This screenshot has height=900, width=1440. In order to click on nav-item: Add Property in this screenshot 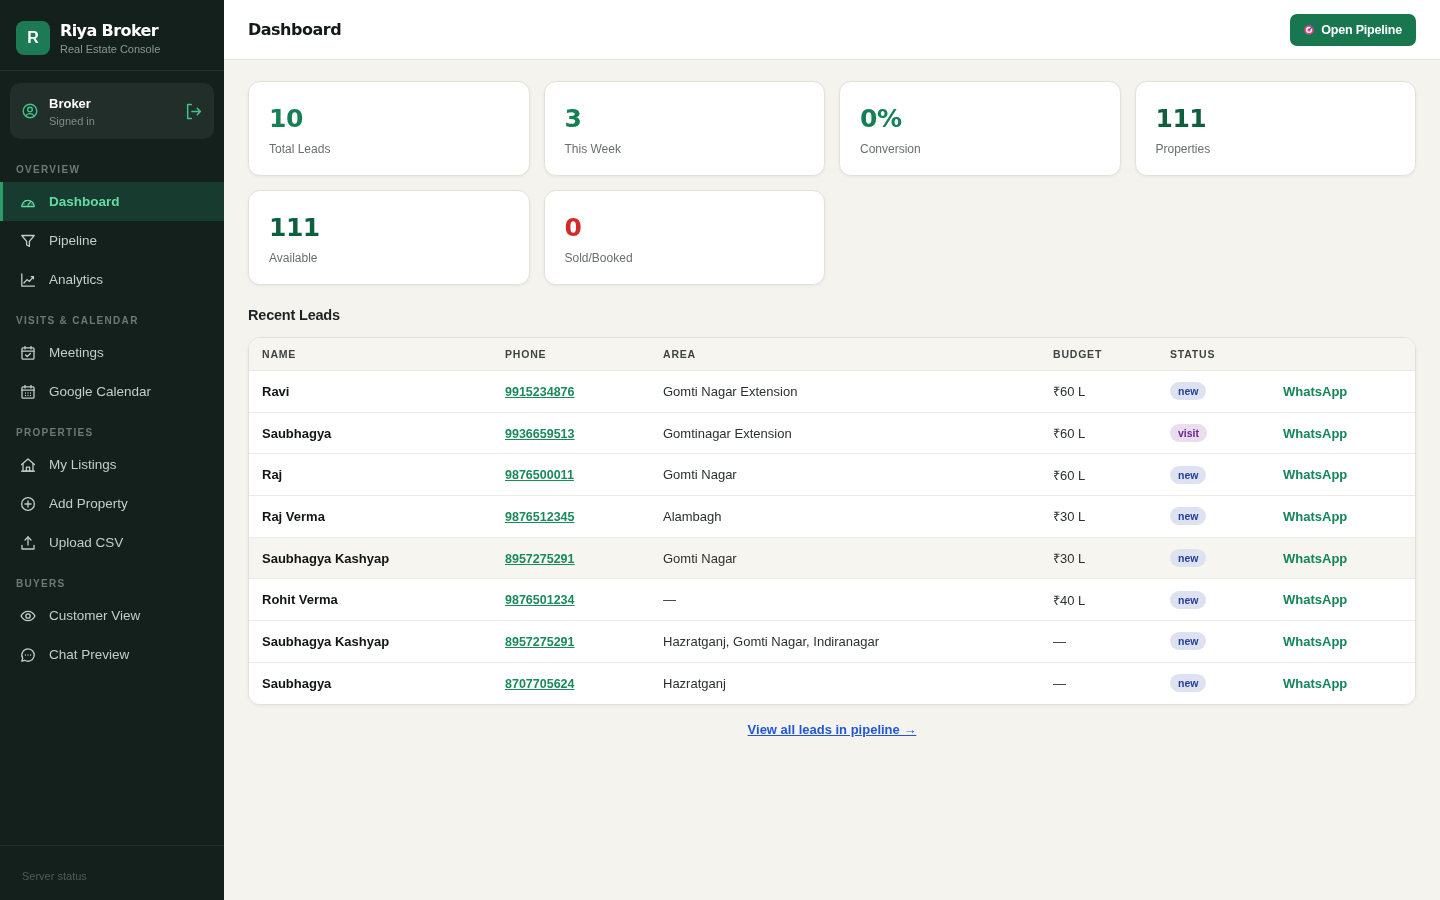, I will do `click(112, 503)`.